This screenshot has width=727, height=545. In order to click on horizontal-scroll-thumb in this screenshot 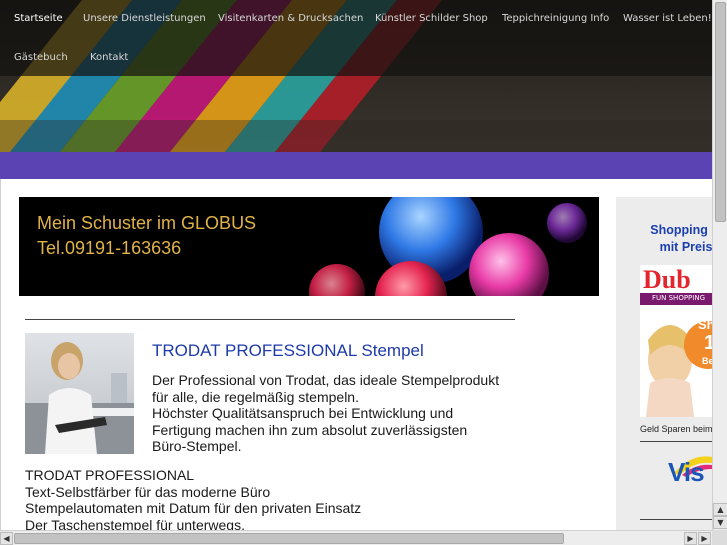, I will do `click(289, 538)`.